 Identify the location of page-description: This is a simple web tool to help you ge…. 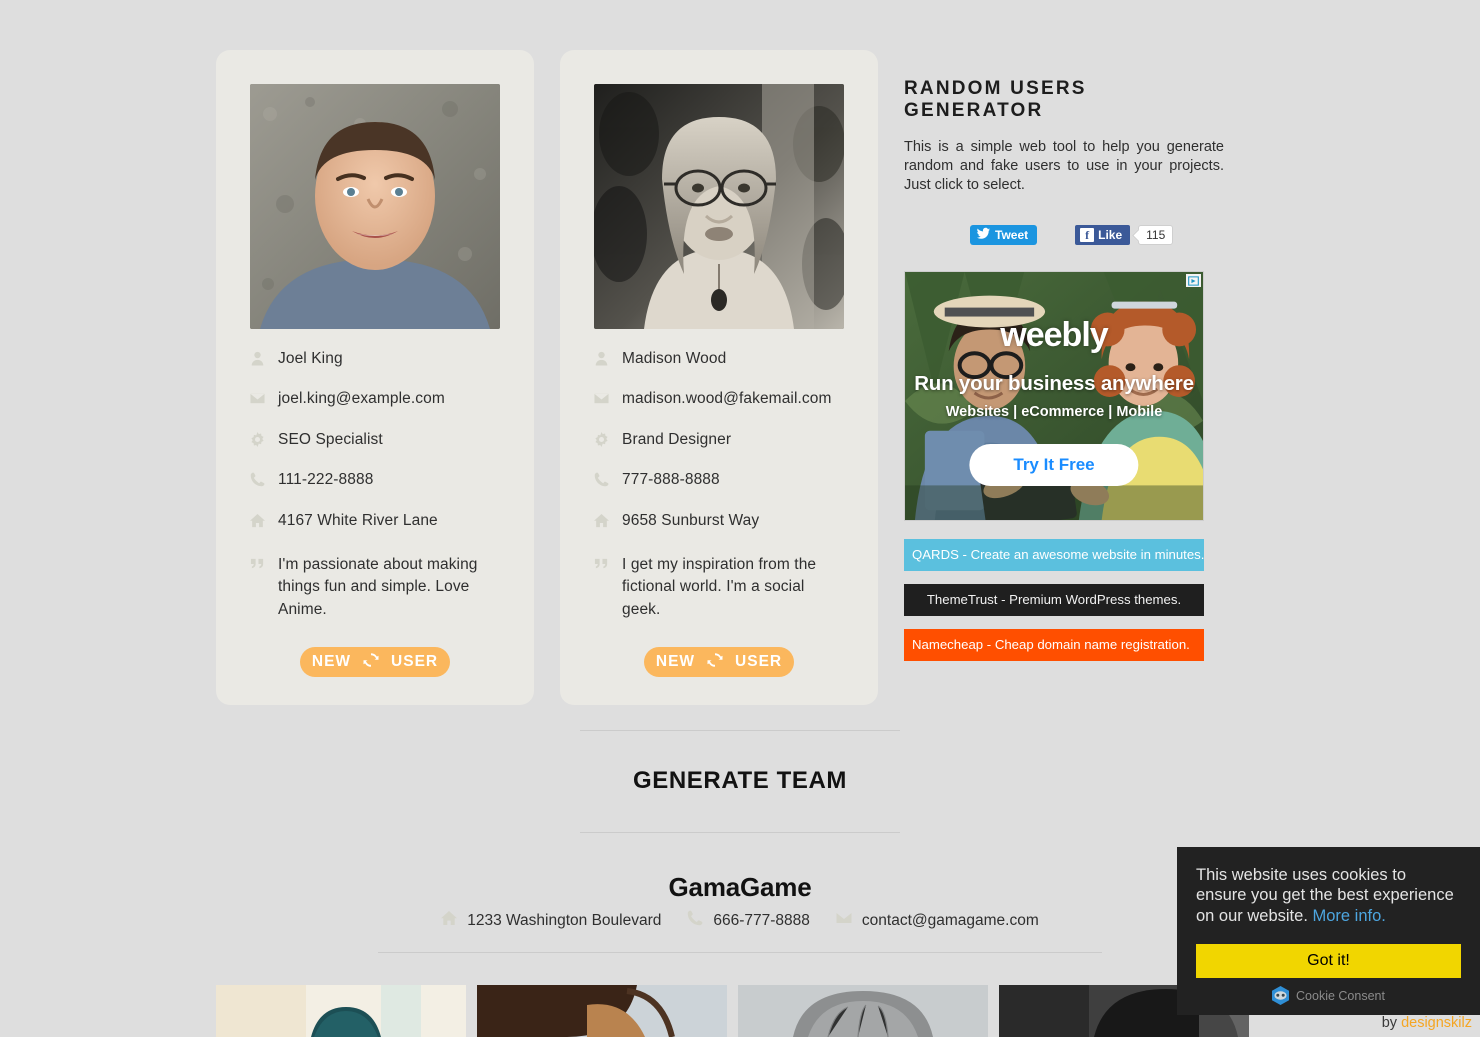
(1064, 166).